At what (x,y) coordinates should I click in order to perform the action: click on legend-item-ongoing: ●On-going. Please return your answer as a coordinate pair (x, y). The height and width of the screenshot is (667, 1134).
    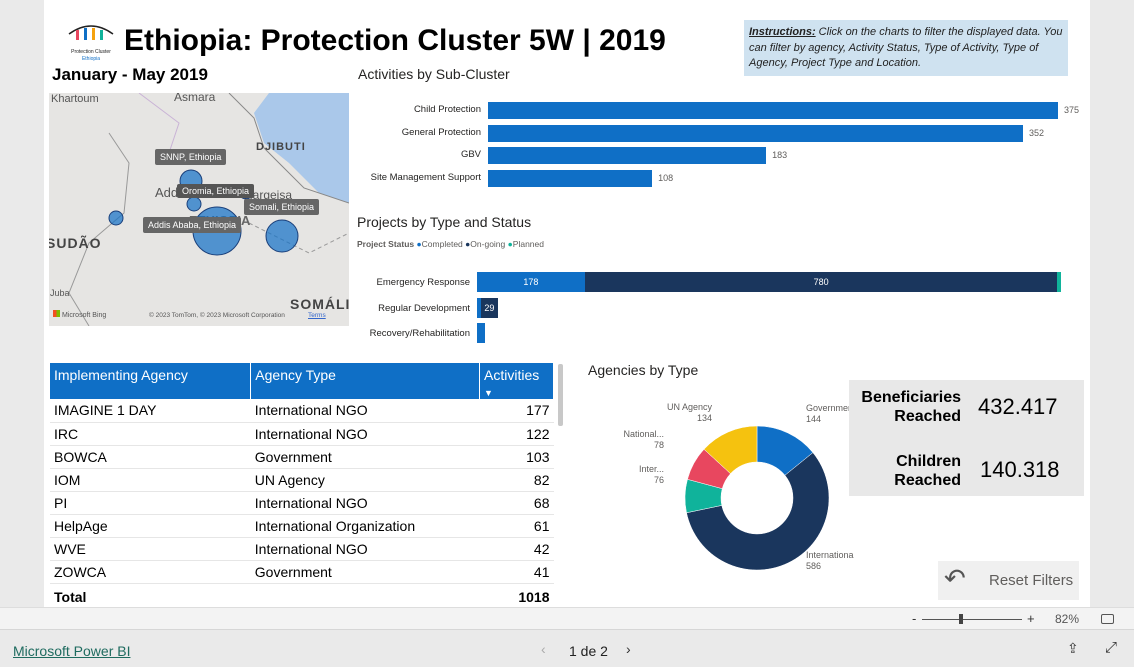
    Looking at the image, I should click on (485, 244).